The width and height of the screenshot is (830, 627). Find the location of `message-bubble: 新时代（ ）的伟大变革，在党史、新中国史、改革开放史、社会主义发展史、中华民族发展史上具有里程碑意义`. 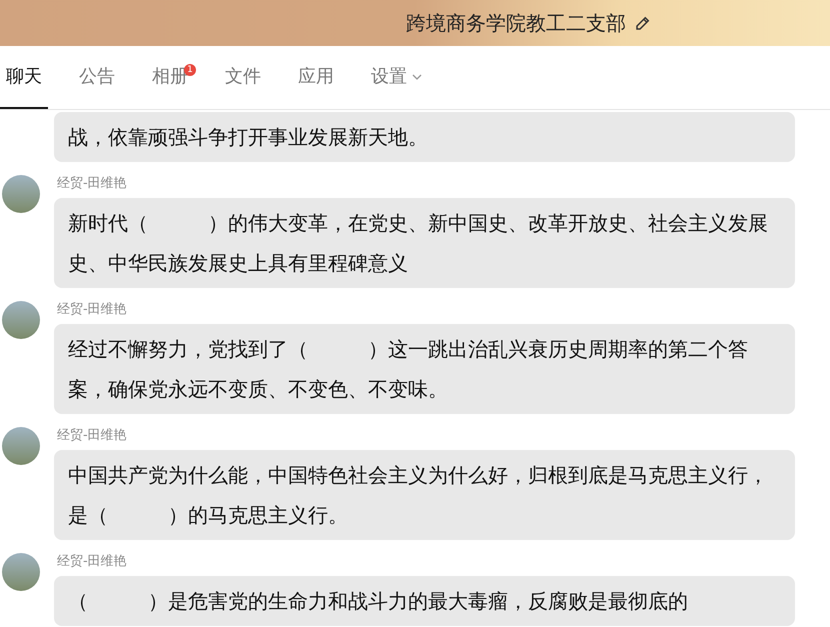

message-bubble: 新时代（ ）的伟大变革，在党史、新中国史、改革开放史、社会主义发展史、中华民族发展史上具有里程碑意义 is located at coordinates (424, 243).